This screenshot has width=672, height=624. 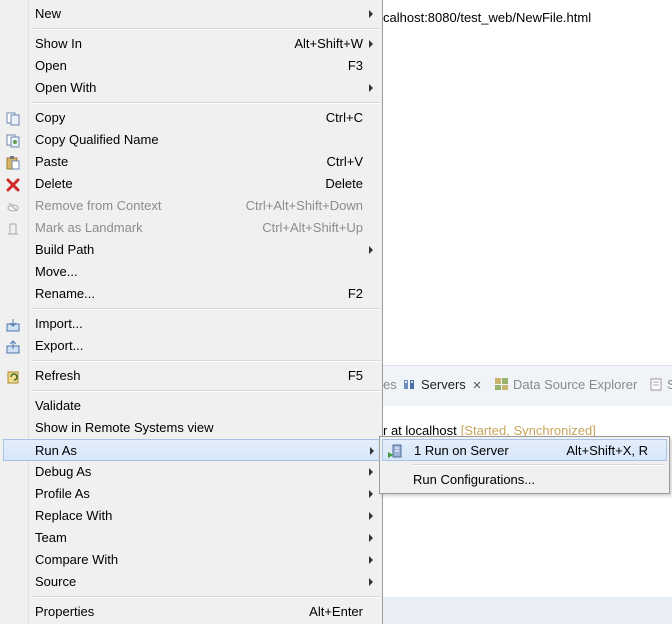 I want to click on menu-item-paste: Paste Ctrl+V, so click(x=191, y=162).